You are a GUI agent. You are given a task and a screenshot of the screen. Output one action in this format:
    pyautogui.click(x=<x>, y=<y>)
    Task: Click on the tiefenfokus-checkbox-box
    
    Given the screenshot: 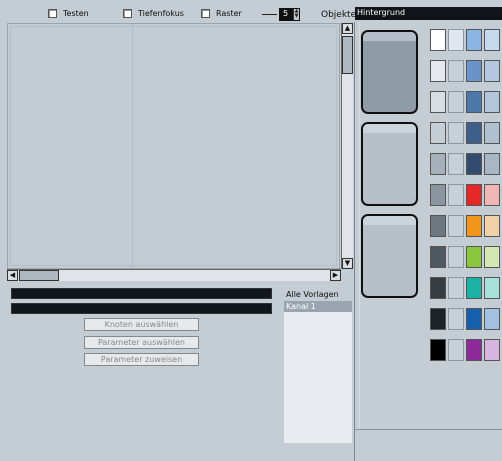 What is the action you would take?
    pyautogui.click(x=127, y=13)
    